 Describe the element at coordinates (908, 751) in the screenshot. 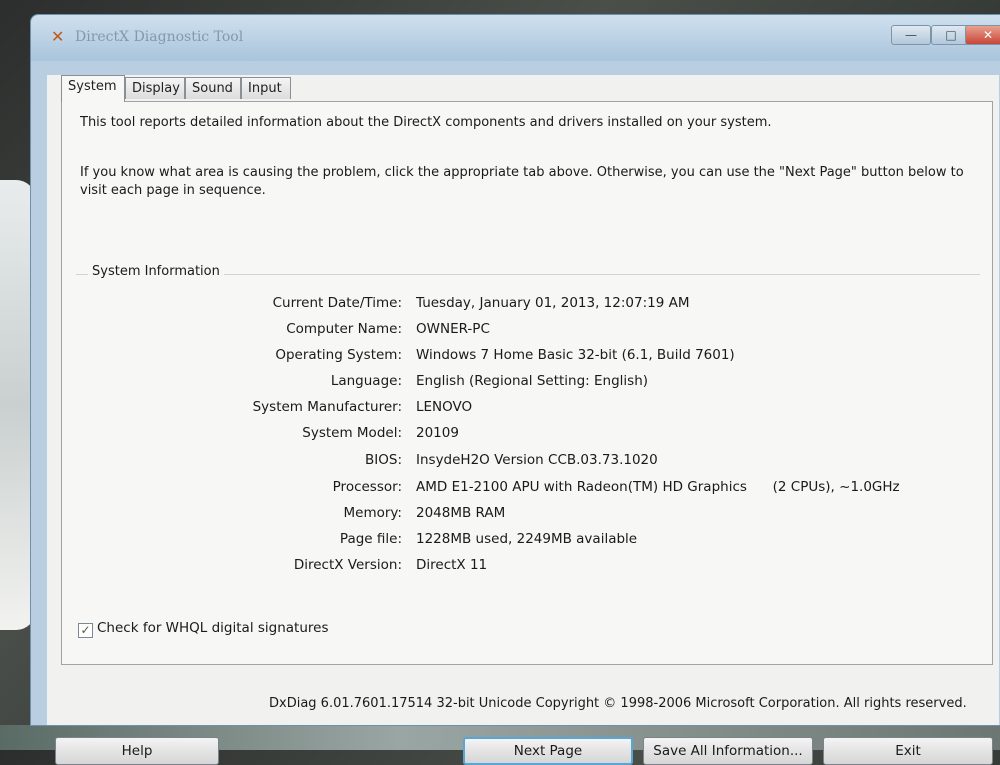

I see `exit-button: Exit` at that location.